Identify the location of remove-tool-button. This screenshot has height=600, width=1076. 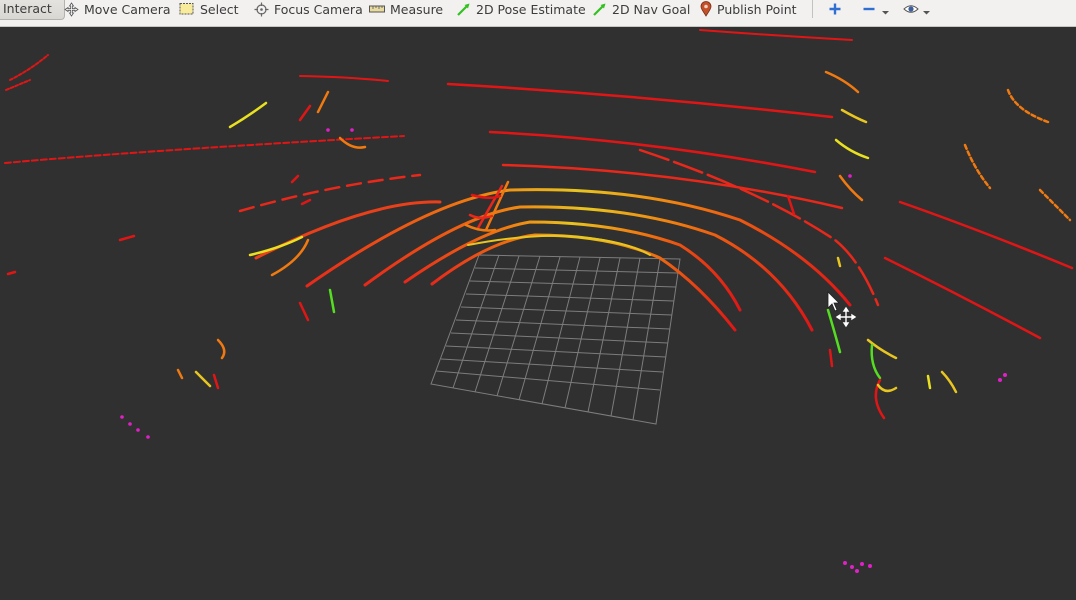
(876, 9).